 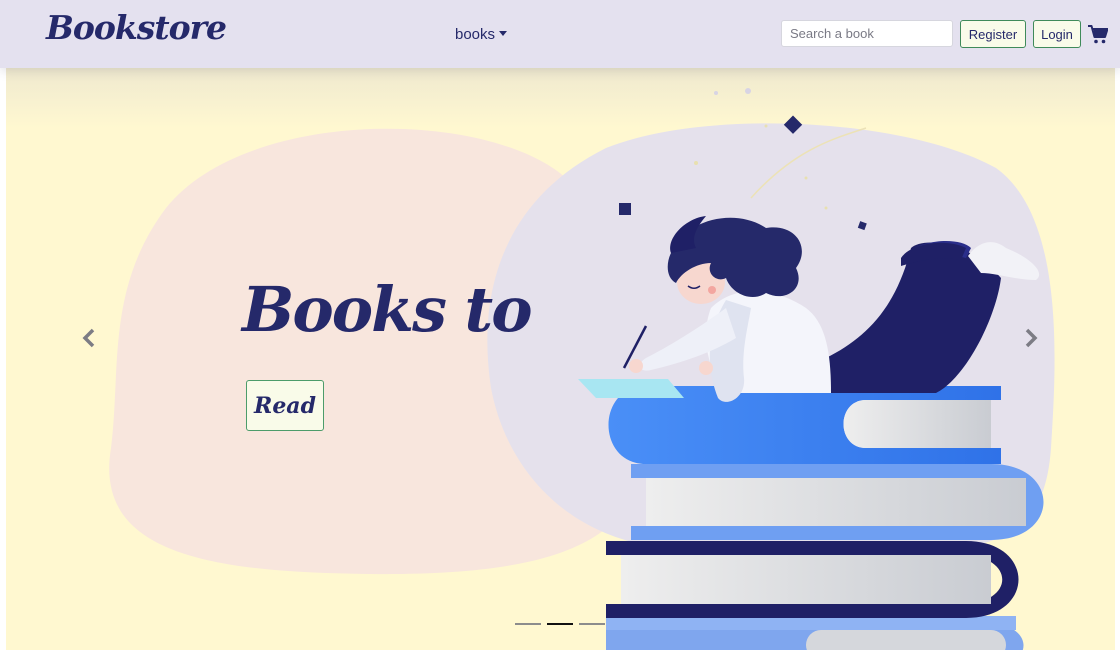 What do you see at coordinates (993, 34) in the screenshot?
I see `register-button: Register` at bounding box center [993, 34].